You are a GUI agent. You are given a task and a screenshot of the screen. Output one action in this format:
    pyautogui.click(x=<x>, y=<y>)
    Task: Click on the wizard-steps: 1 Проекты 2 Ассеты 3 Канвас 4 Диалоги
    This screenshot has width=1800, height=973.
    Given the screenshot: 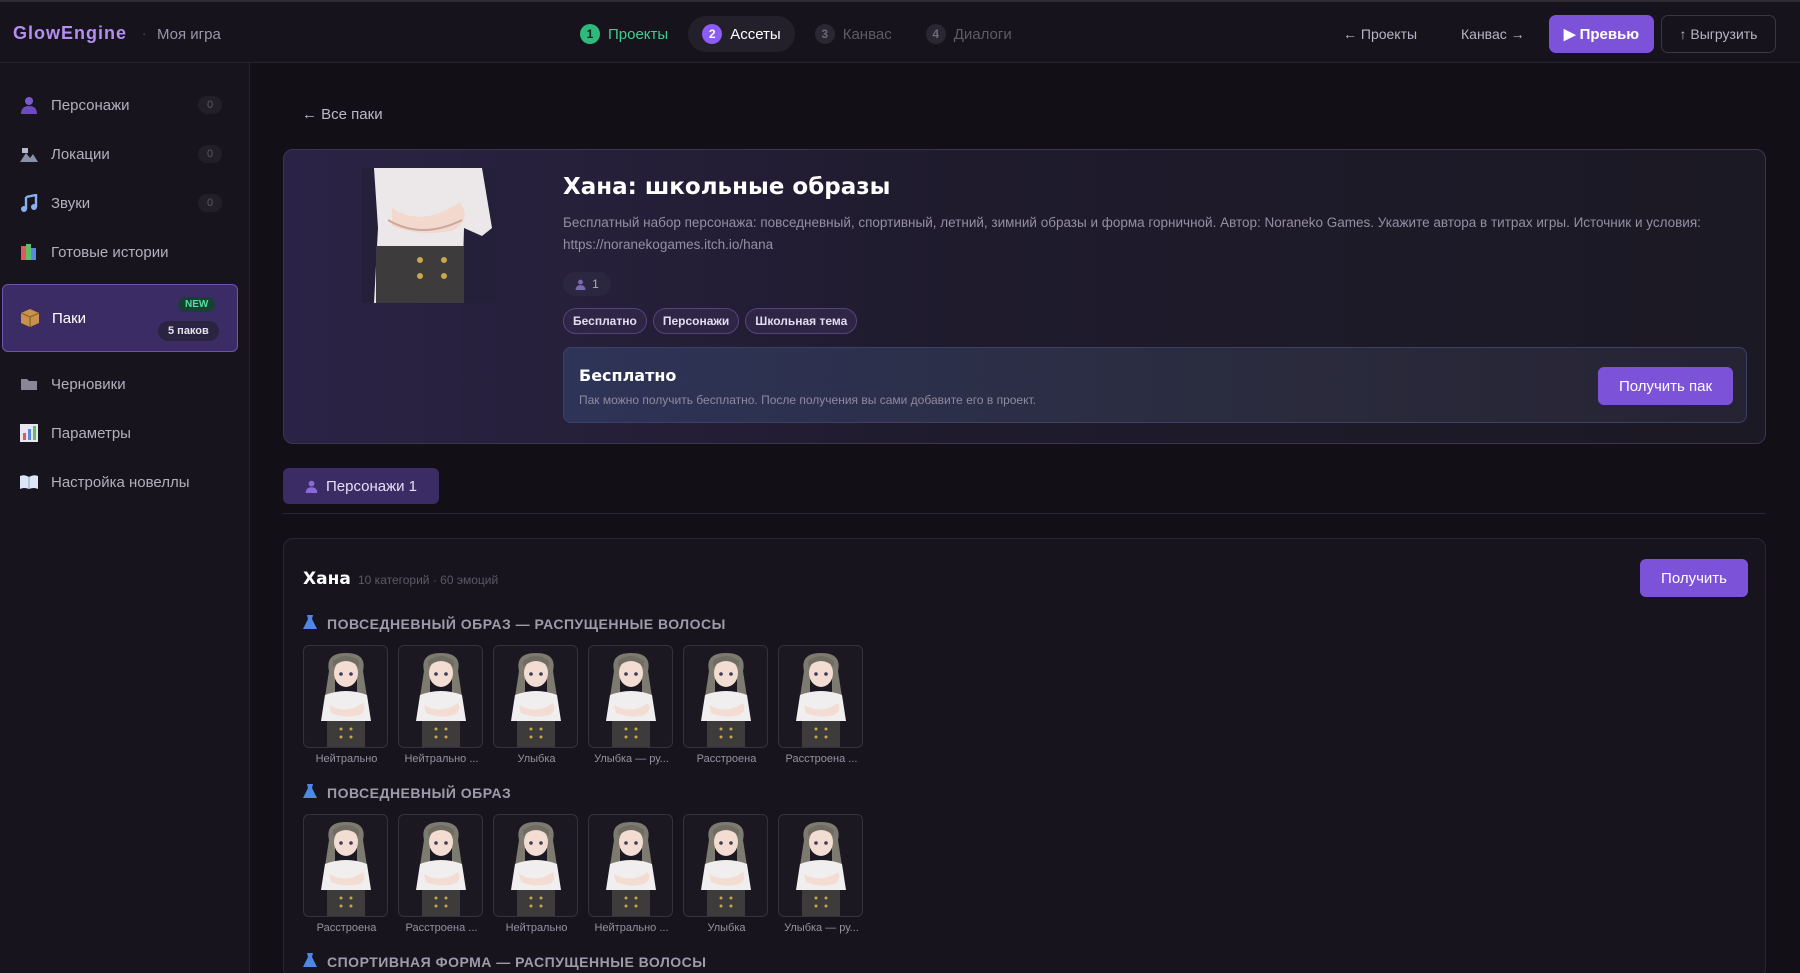 What is the action you would take?
    pyautogui.click(x=799, y=34)
    